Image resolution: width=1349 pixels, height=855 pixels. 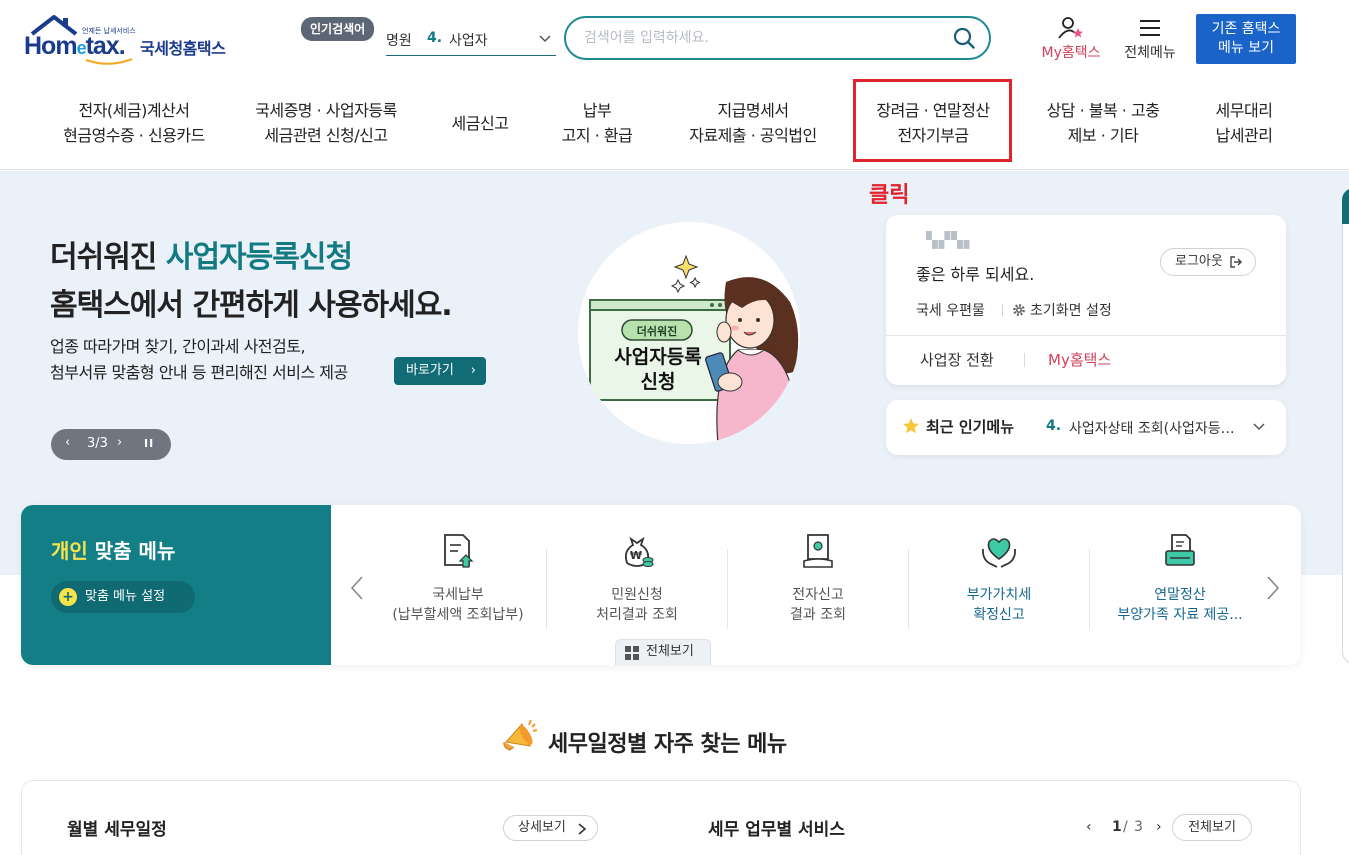 I want to click on login-card-footer: 사업장 전환 My홈택스, so click(x=1086, y=360).